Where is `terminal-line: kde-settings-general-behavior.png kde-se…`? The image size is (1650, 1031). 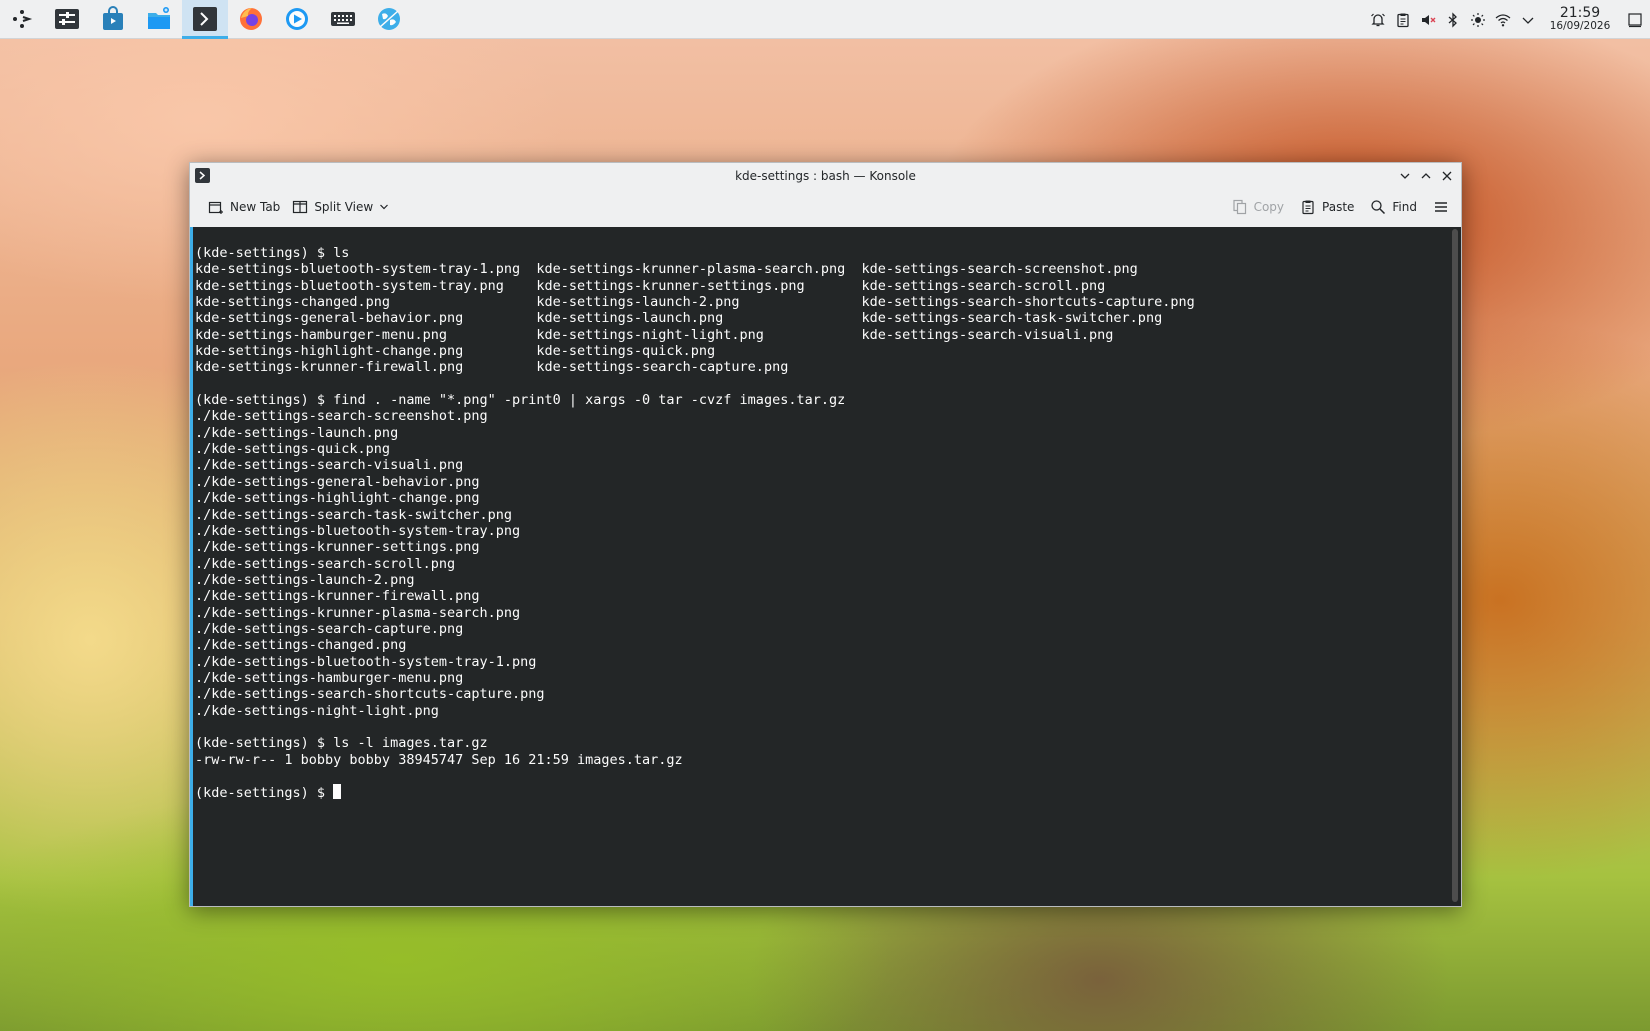 terminal-line: kde-settings-general-behavior.png kde-se… is located at coordinates (679, 318).